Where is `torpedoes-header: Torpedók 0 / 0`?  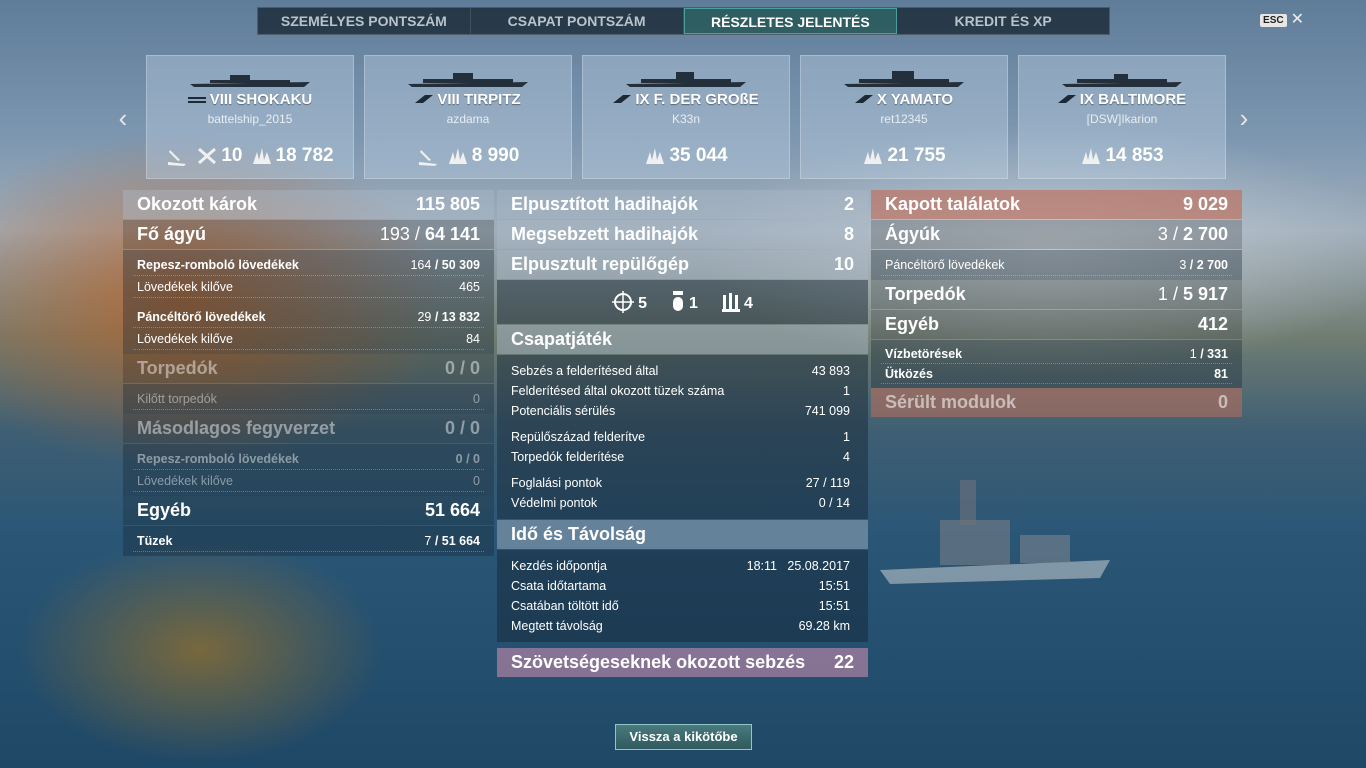 torpedoes-header: Torpedók 0 / 0 is located at coordinates (308, 368).